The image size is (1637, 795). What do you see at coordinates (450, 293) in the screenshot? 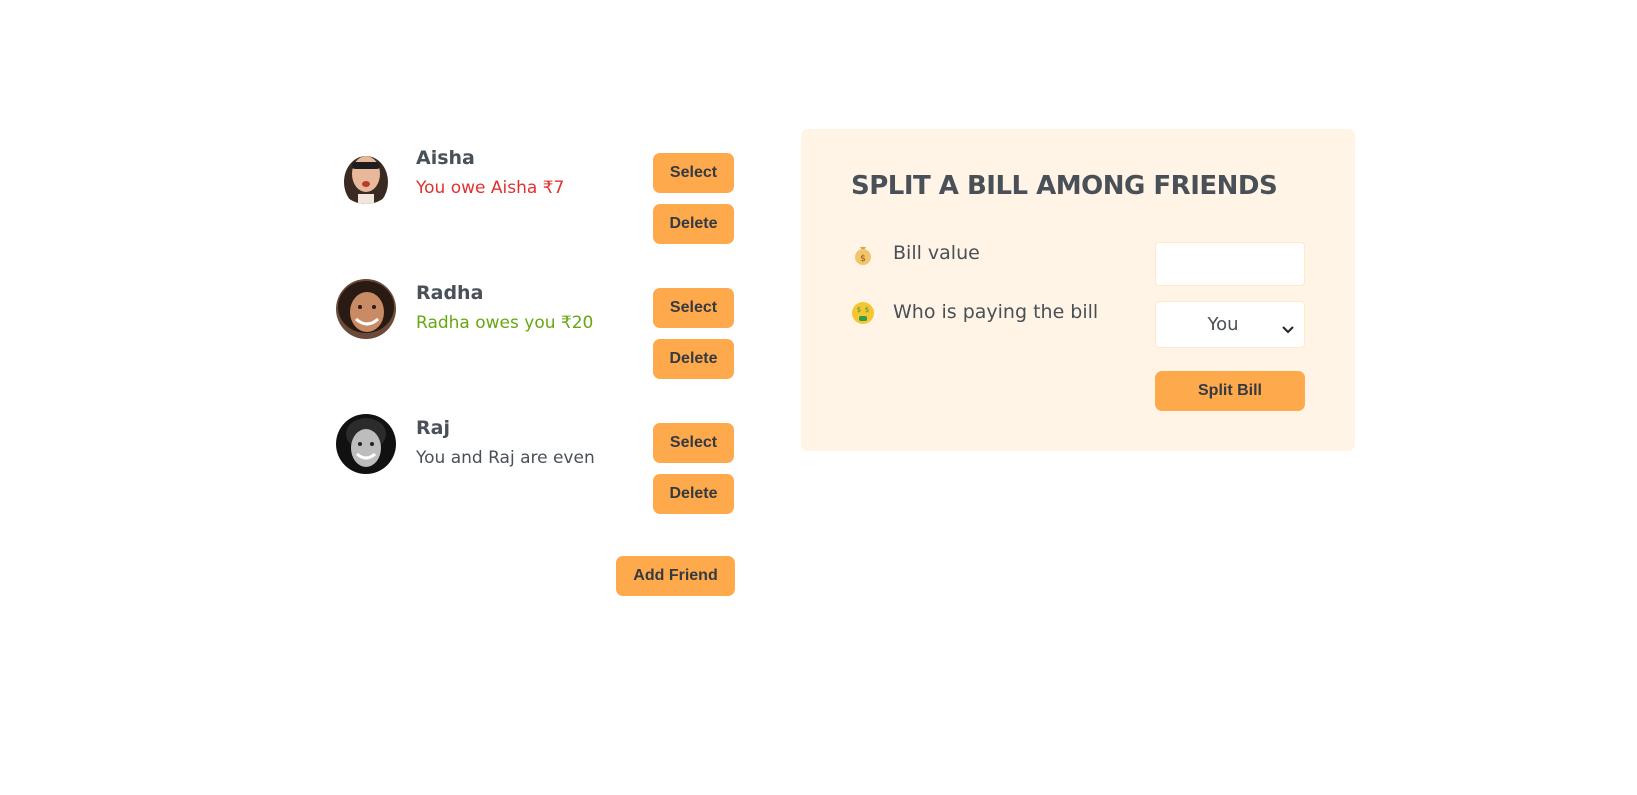
I see `friend-name: Radha` at bounding box center [450, 293].